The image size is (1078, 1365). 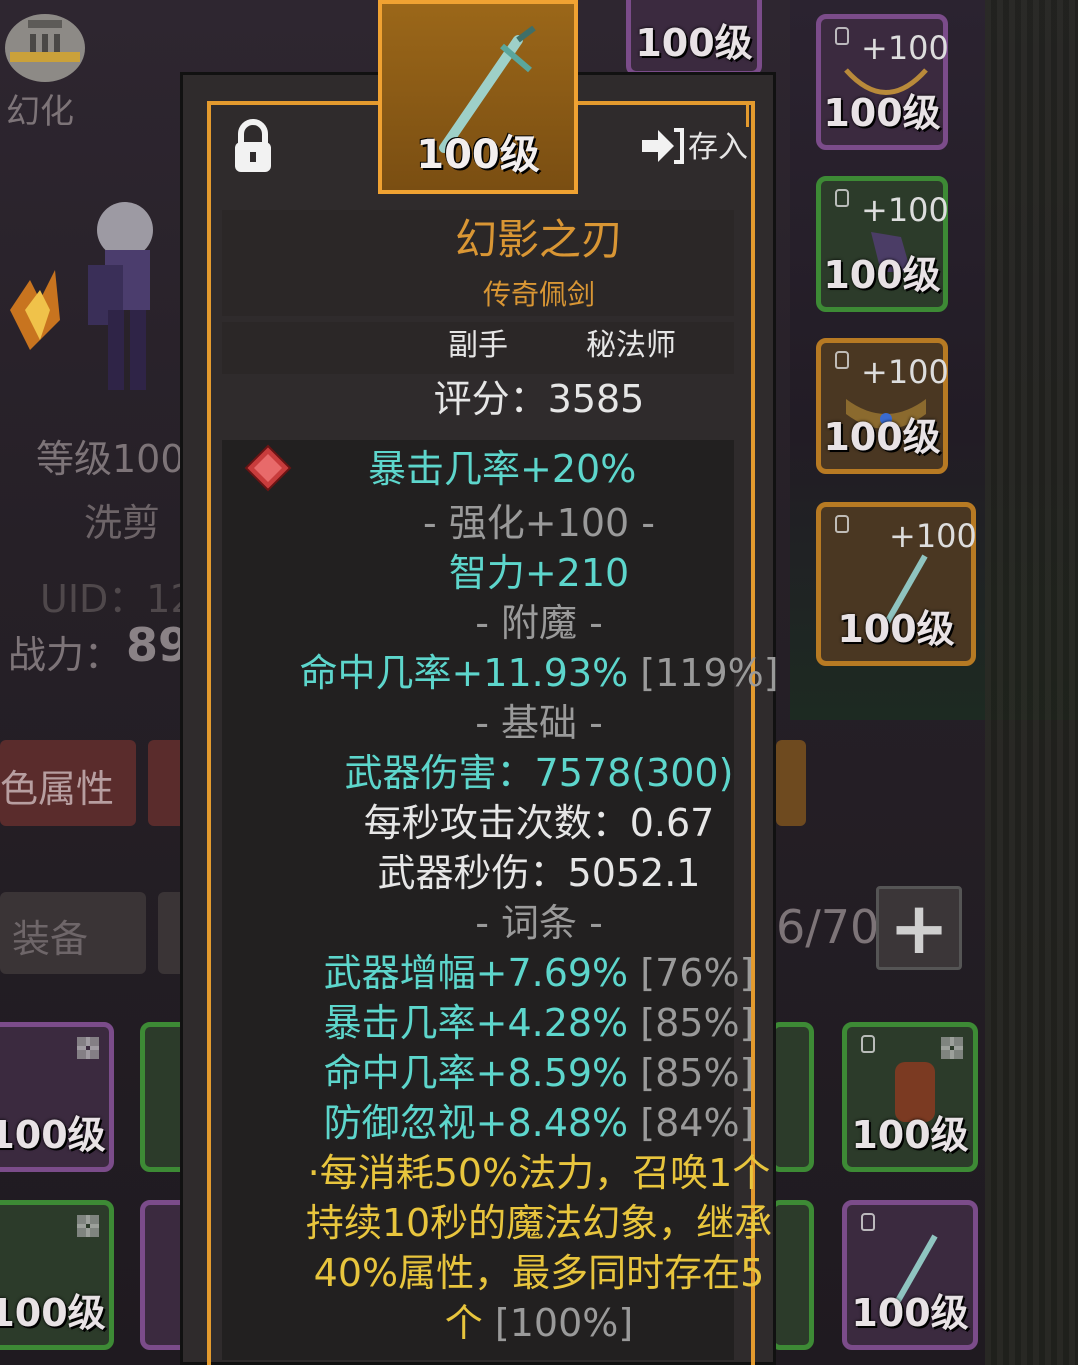 What do you see at coordinates (478, 97) in the screenshot?
I see `item-icon-box: 100级` at bounding box center [478, 97].